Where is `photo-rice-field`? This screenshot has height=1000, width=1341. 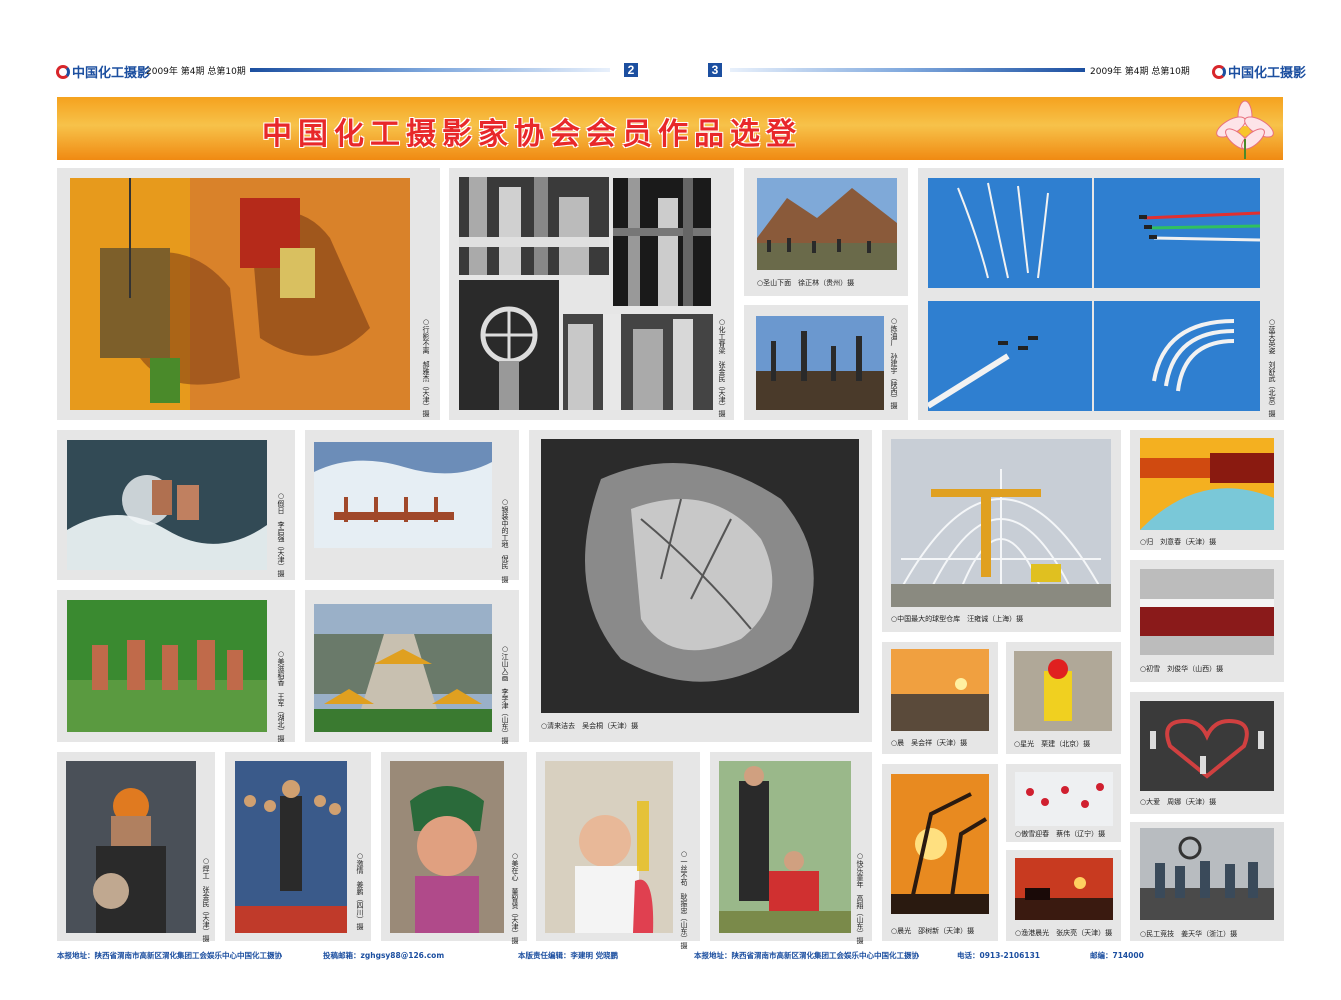
photo-rice-field is located at coordinates (167, 666).